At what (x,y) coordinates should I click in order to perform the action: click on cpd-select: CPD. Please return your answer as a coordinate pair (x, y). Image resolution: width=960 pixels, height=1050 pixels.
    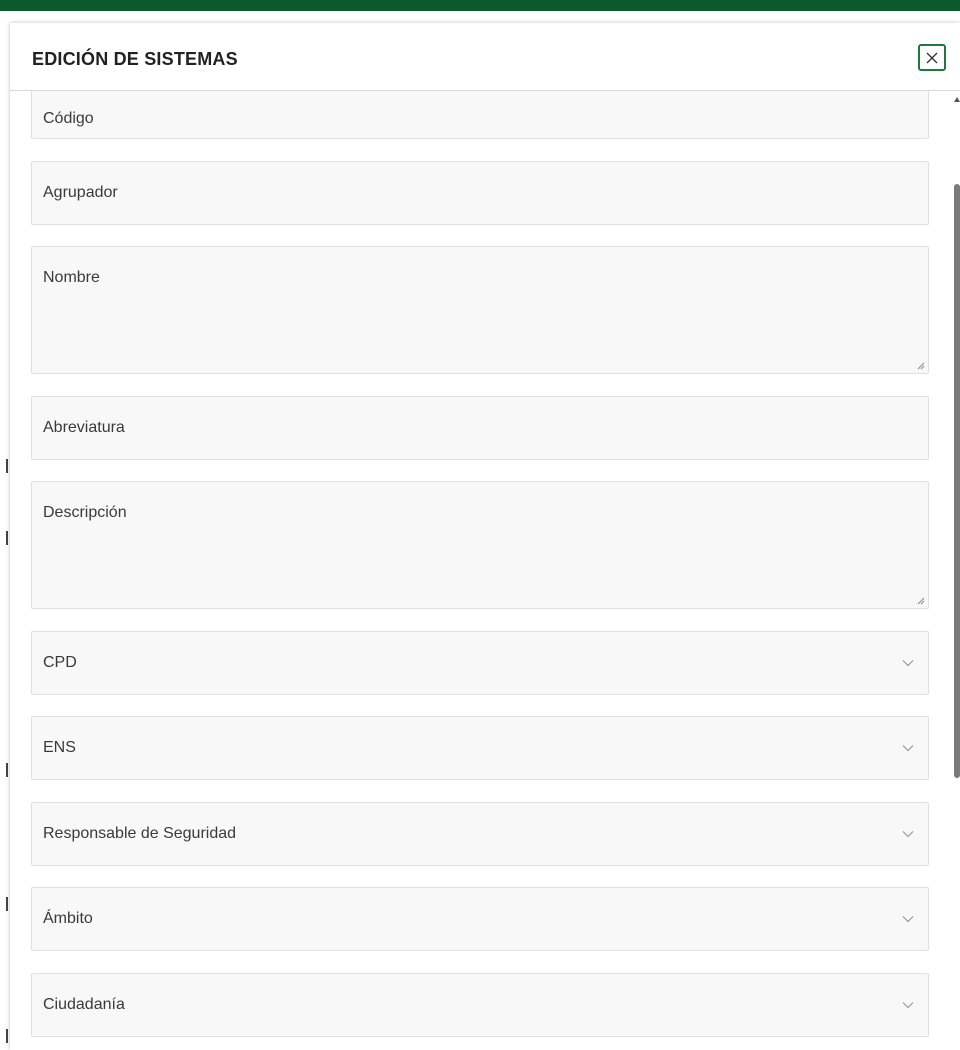
    Looking at the image, I should click on (480, 663).